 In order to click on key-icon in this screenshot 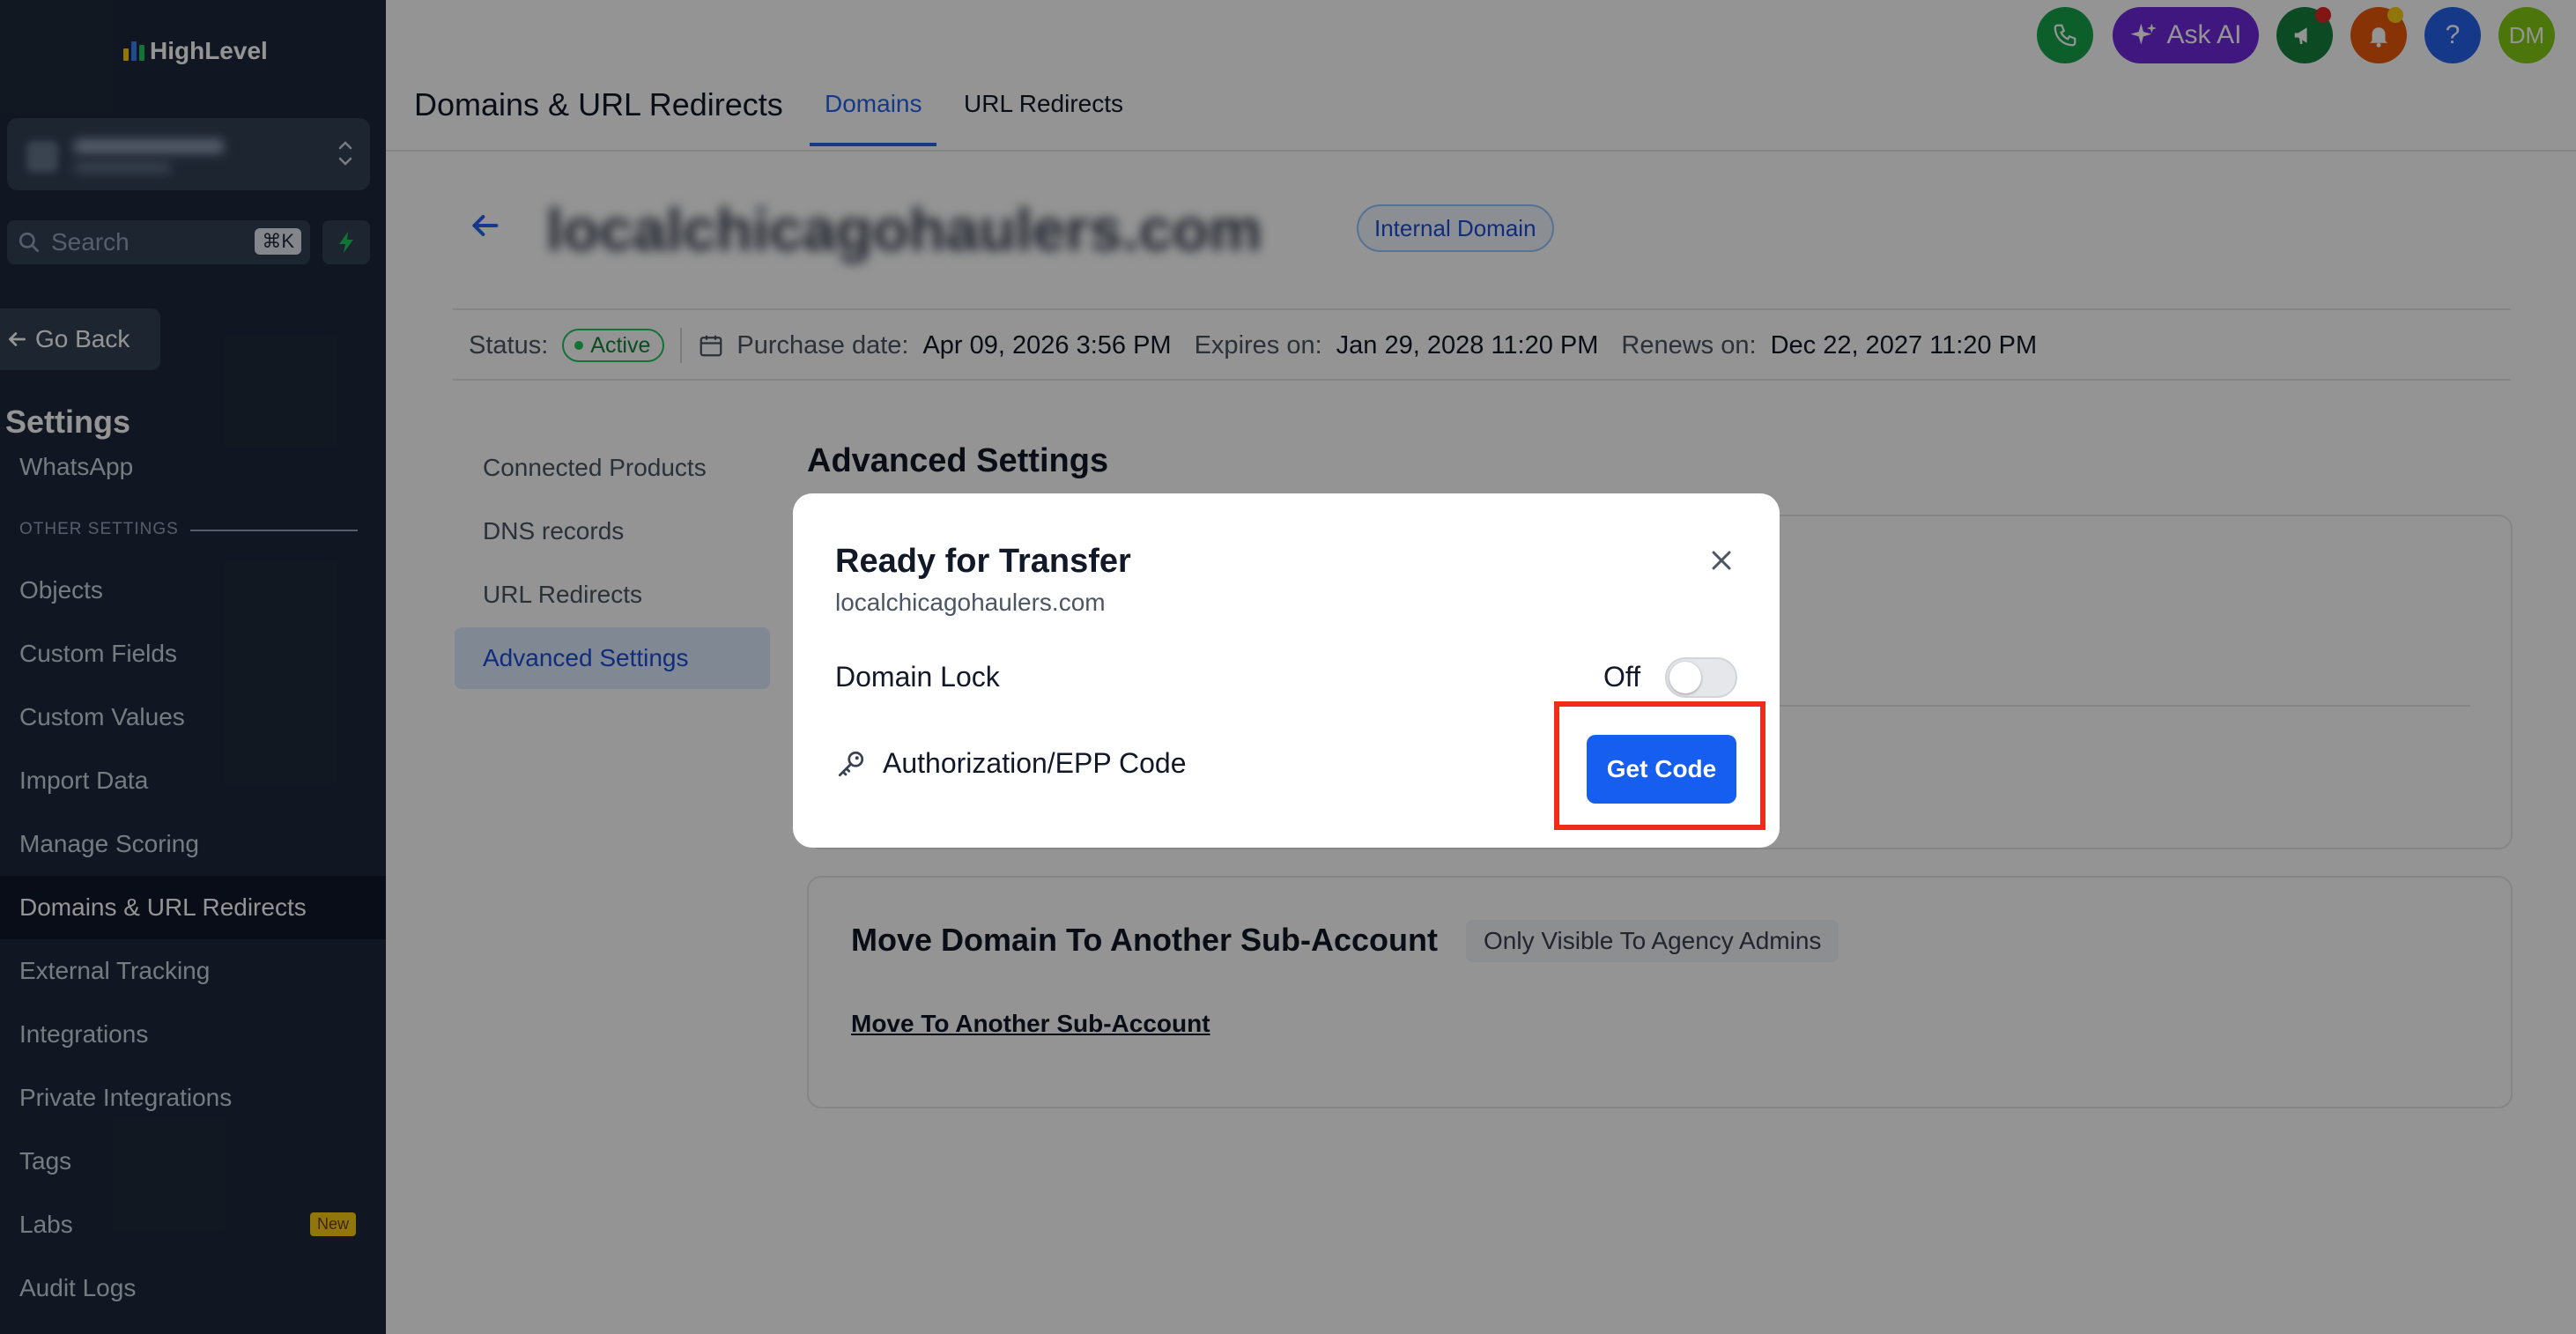, I will do `click(851, 763)`.